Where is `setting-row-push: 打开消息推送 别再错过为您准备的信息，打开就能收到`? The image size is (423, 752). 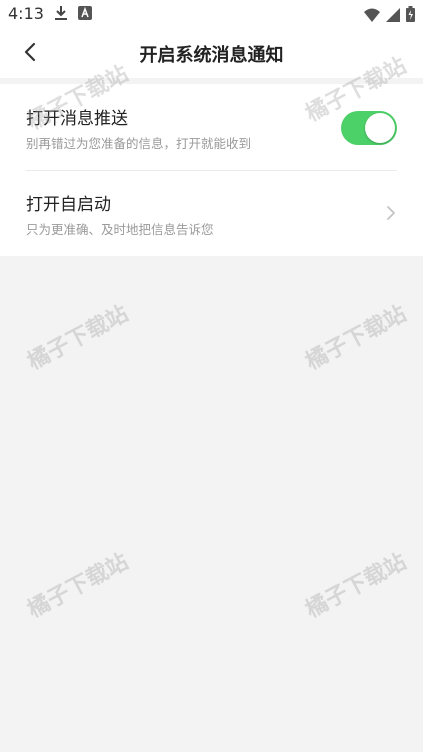 setting-row-push: 打开消息推送 别再错过为您准备的信息，打开就能收到 is located at coordinates (211, 127).